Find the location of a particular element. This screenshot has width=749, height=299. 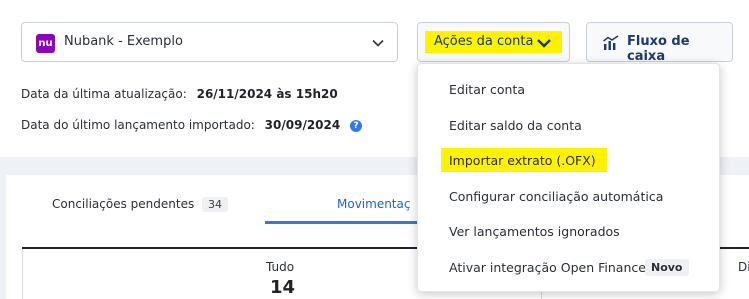

account-select-label: Nubank - Exemplo is located at coordinates (123, 41).